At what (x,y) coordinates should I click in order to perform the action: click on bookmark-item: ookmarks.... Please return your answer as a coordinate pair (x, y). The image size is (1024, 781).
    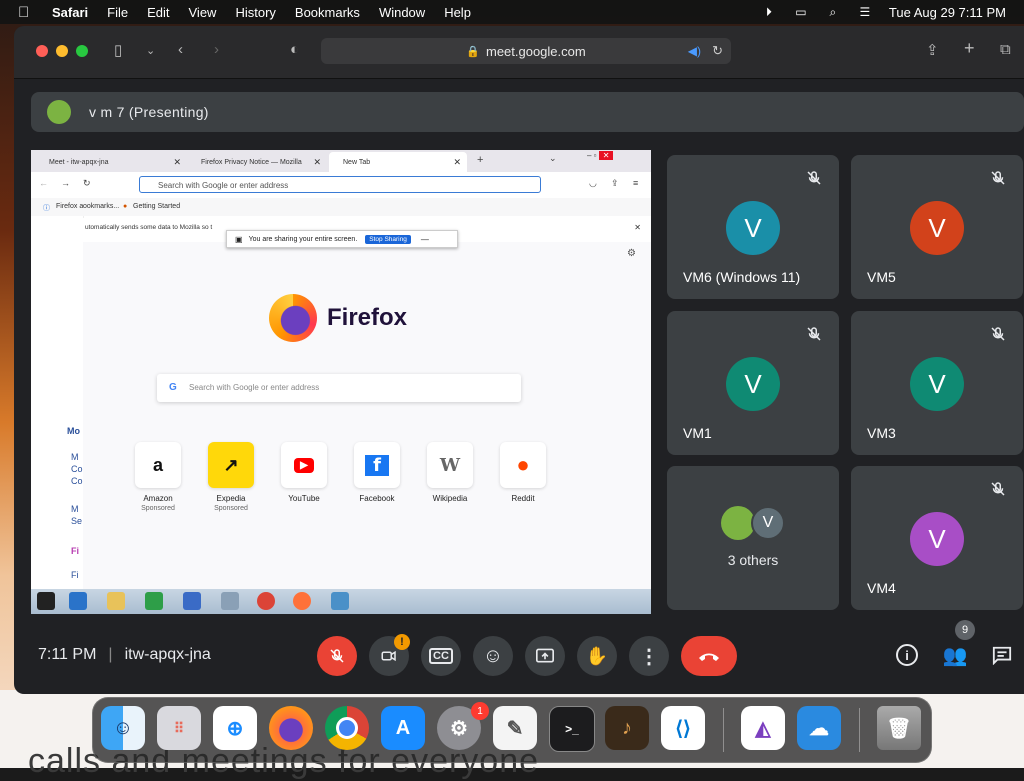
    Looking at the image, I should click on (101, 206).